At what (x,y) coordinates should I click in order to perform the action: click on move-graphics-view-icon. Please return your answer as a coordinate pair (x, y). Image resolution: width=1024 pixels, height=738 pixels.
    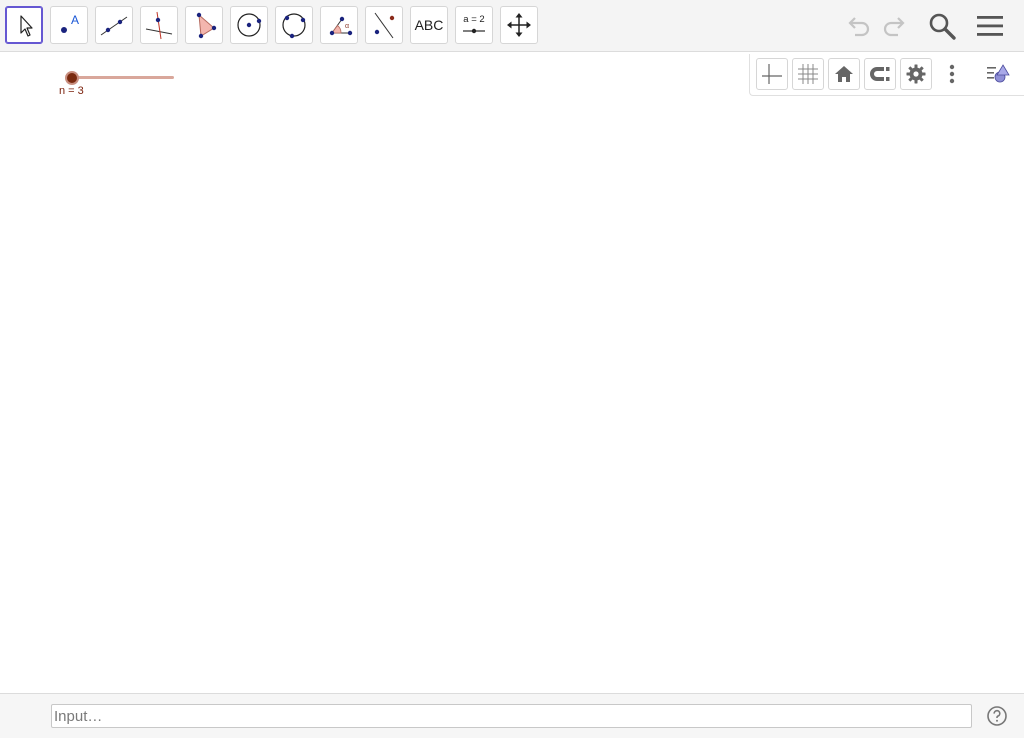
    Looking at the image, I should click on (519, 25).